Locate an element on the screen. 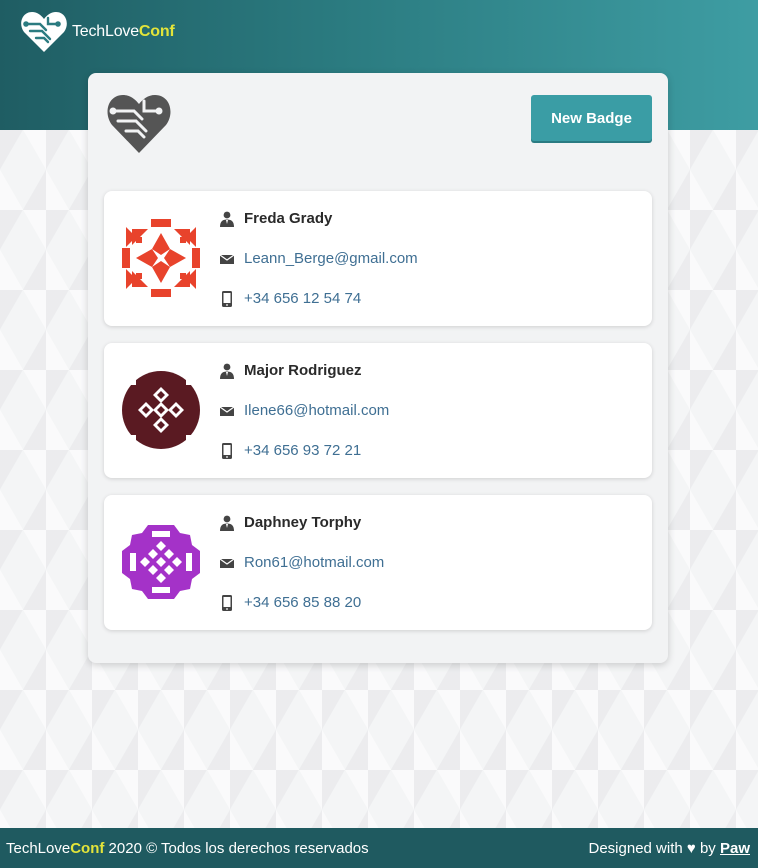  badge-phone-row: +34 656 93 72 21 is located at coordinates (290, 450).